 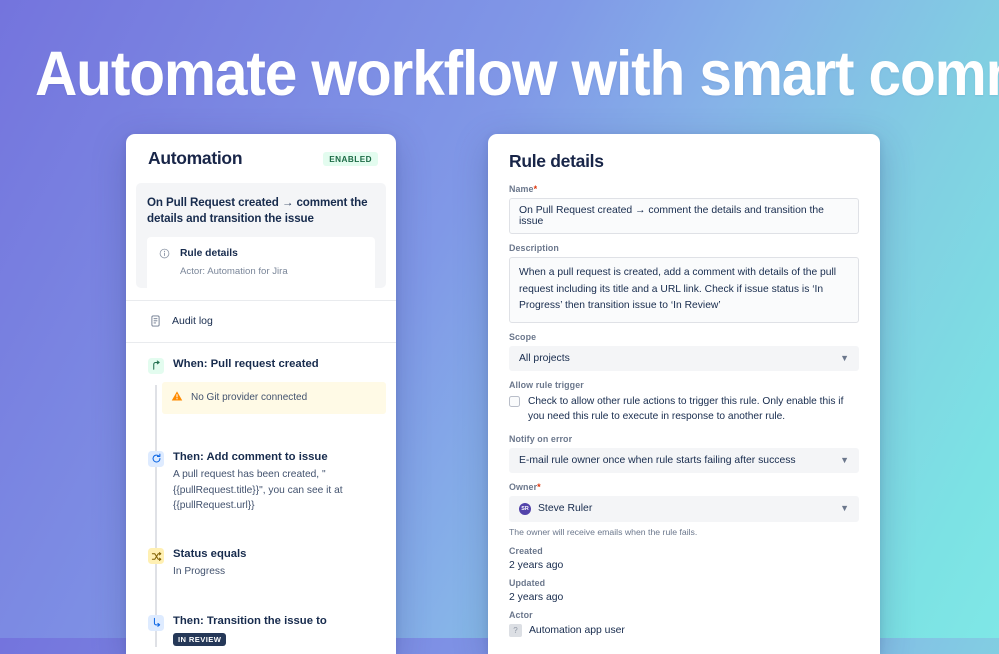 What do you see at coordinates (164, 253) in the screenshot?
I see `info-circle-icon` at bounding box center [164, 253].